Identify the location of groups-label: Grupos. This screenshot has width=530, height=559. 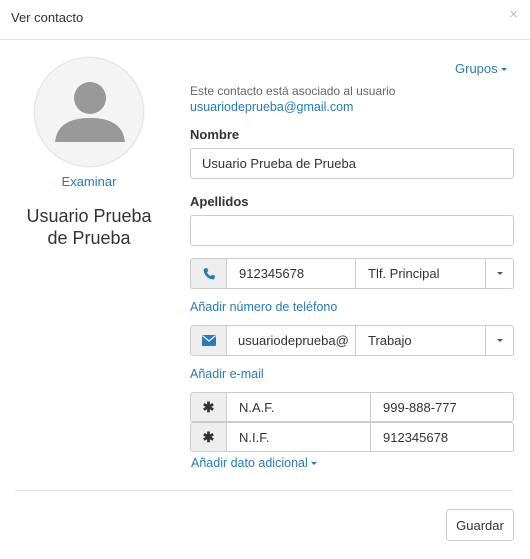
(476, 68).